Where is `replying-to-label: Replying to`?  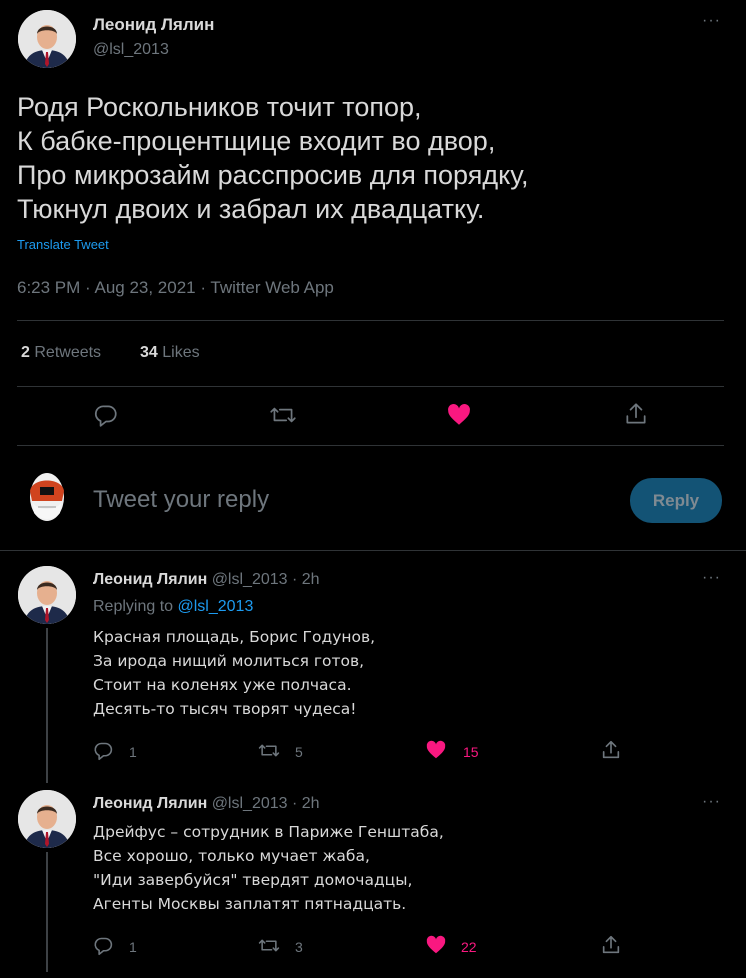
replying-to-label: Replying to is located at coordinates (133, 606).